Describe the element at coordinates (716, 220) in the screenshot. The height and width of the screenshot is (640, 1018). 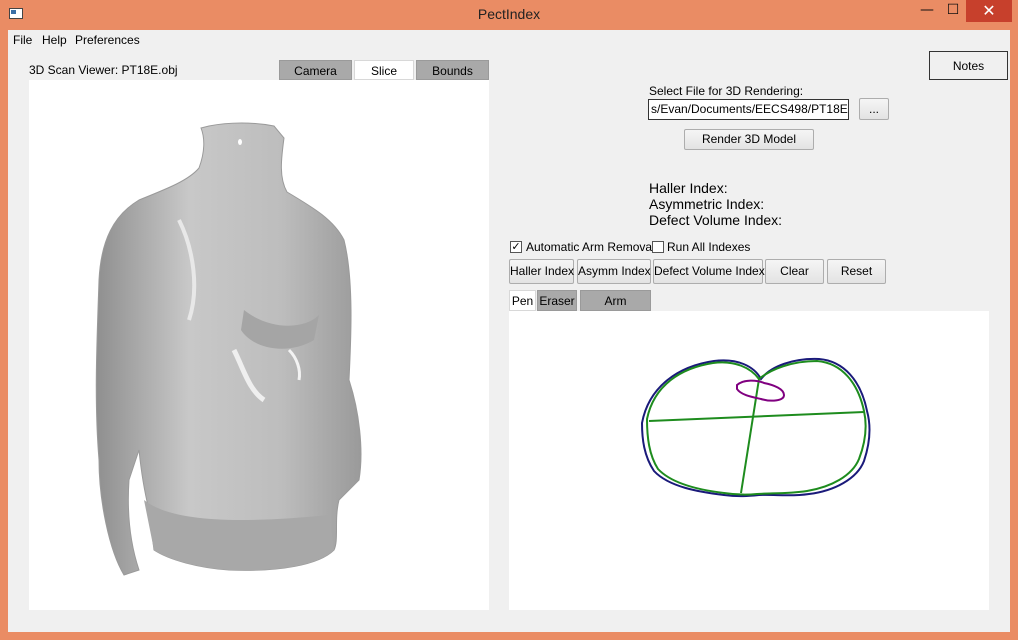
I see `defect-volume-index-readout: Defect Volume Index:` at that location.